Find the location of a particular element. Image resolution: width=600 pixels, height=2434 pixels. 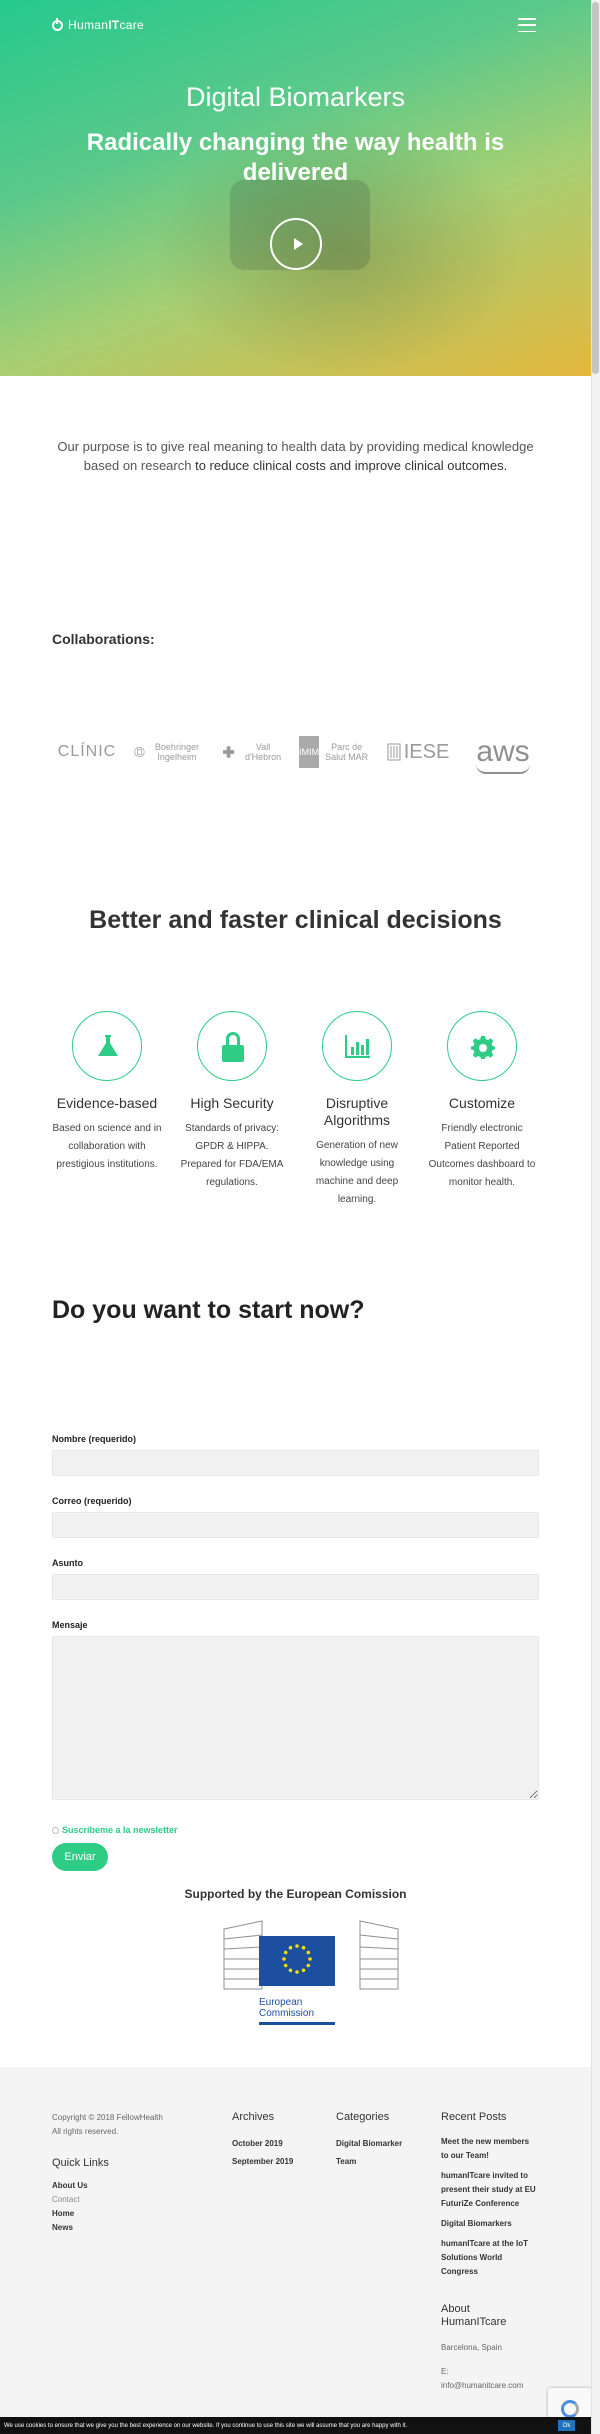

message-field is located at coordinates (295, 1718).